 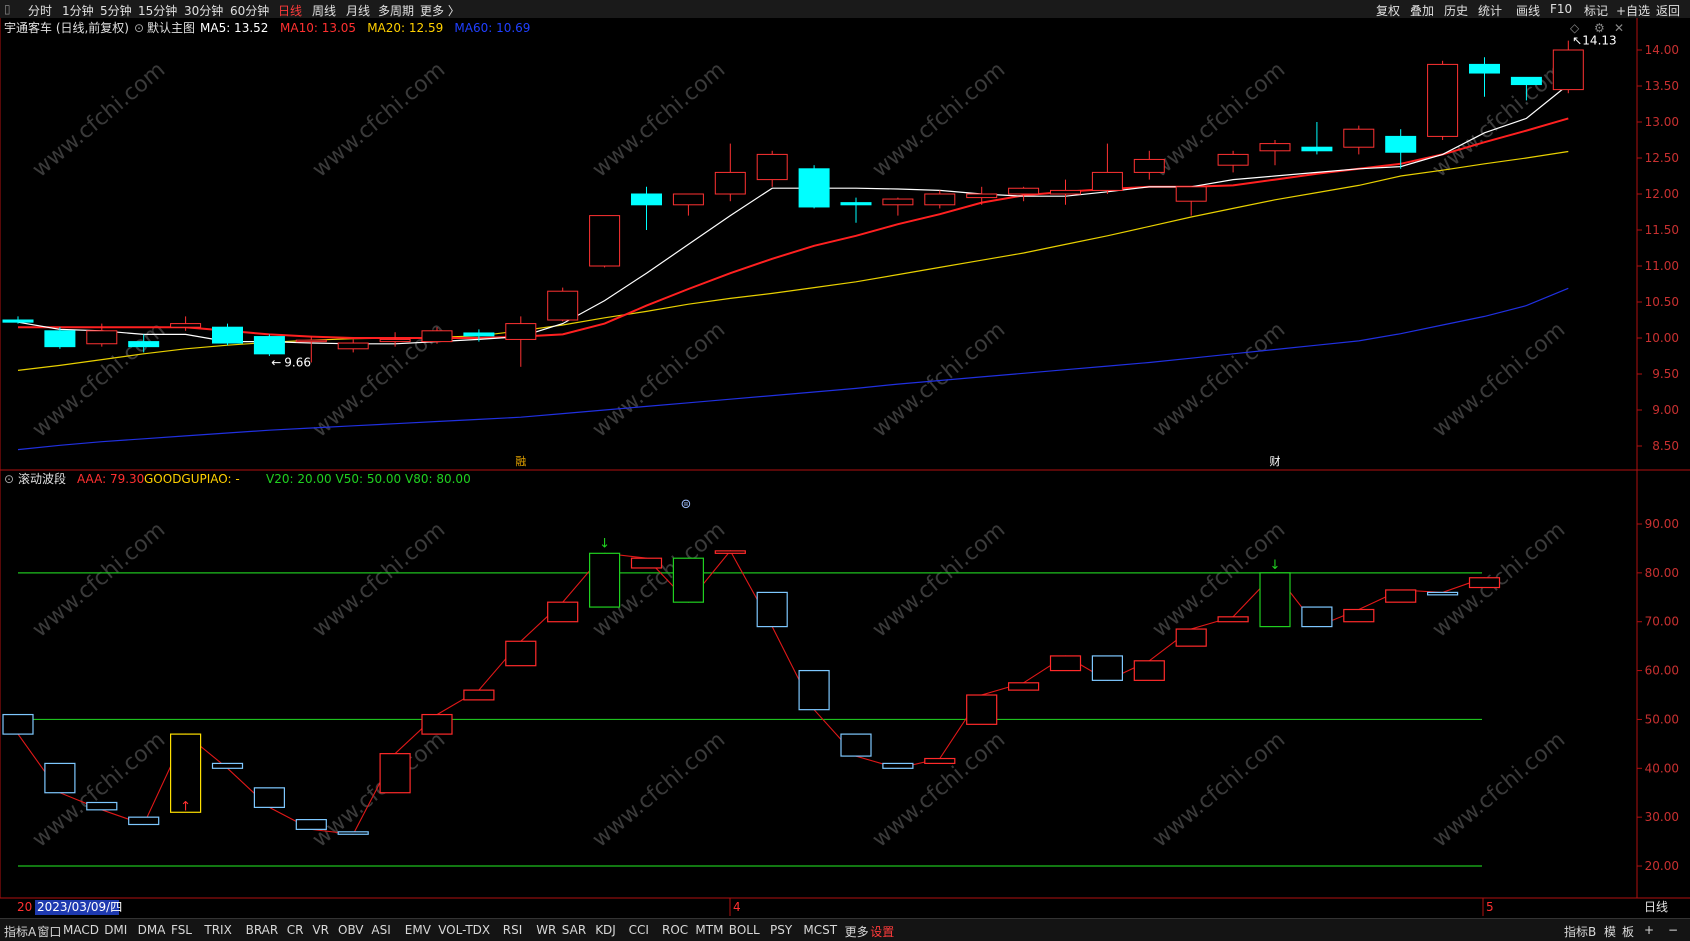 What do you see at coordinates (249, 10) in the screenshot?
I see `period-tab-5: 60分钟` at bounding box center [249, 10].